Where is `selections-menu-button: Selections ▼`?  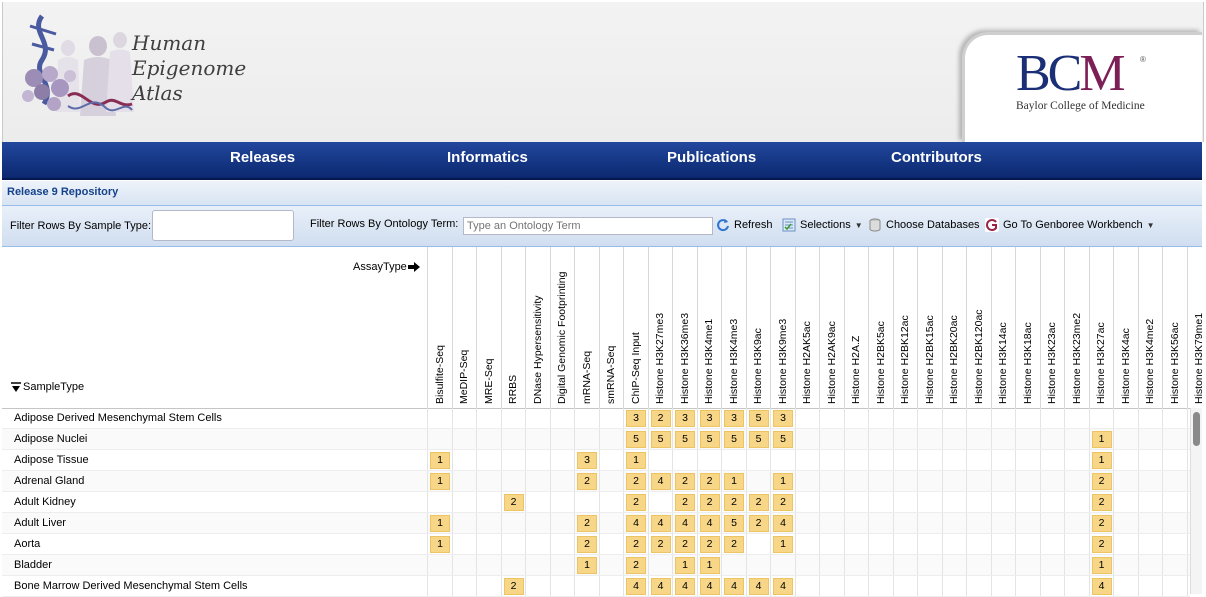
selections-menu-button: Selections ▼ is located at coordinates (822, 225).